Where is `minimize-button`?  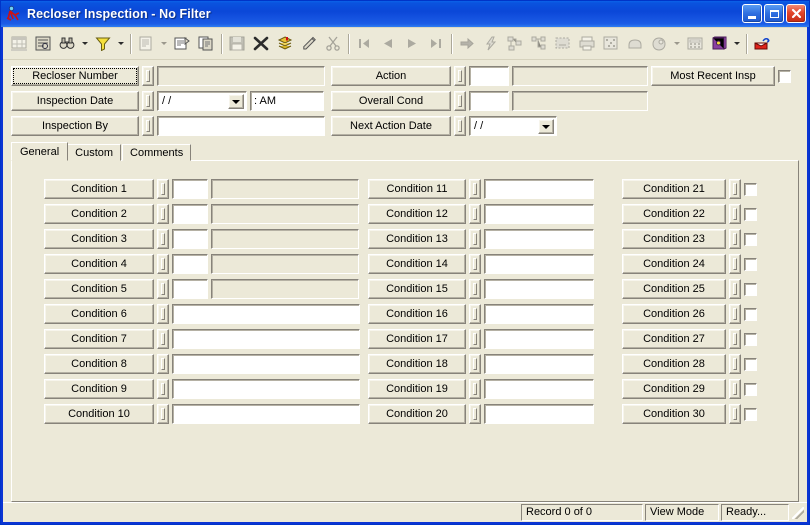 minimize-button is located at coordinates (752, 13).